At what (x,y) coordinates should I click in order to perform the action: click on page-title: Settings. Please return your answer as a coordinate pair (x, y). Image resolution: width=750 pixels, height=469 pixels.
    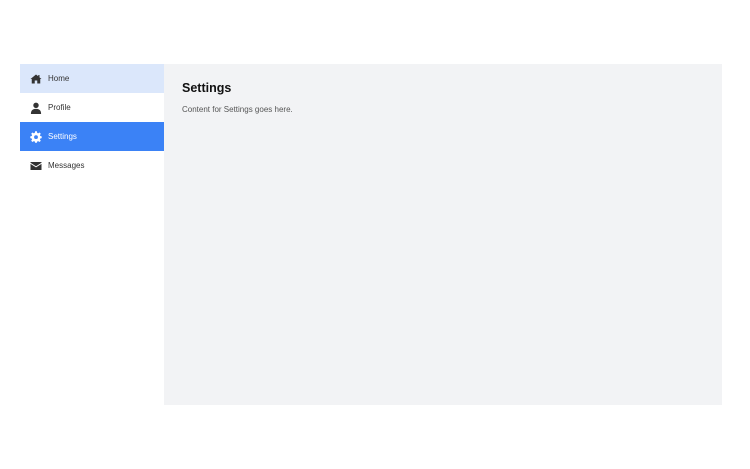
    Looking at the image, I should click on (207, 88).